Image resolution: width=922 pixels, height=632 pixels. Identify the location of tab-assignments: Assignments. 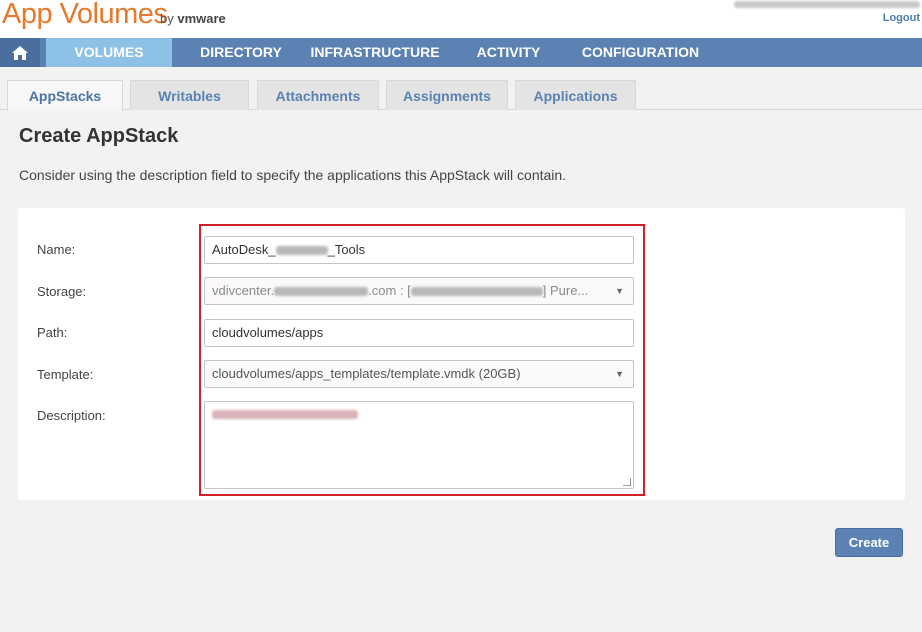
(447, 95).